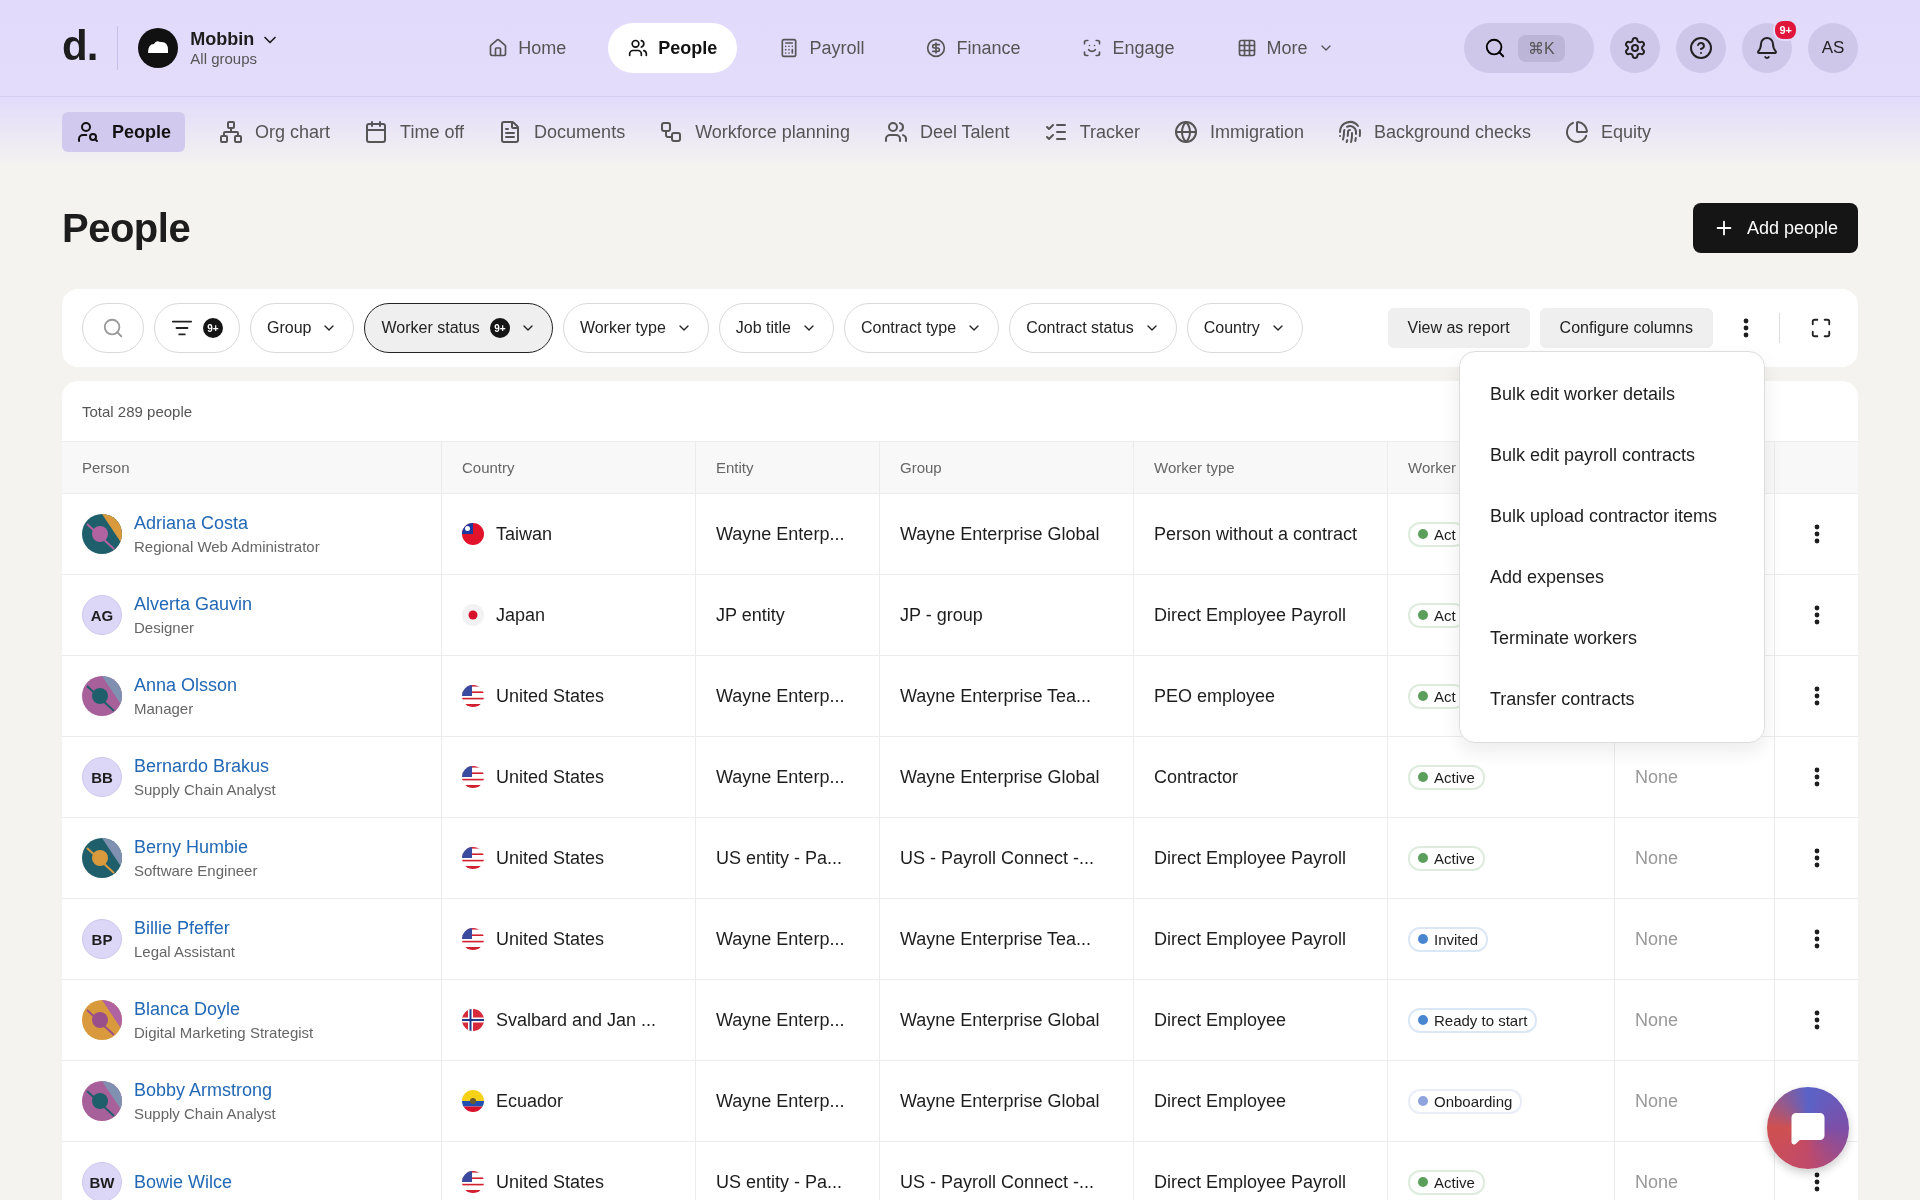 The height and width of the screenshot is (1200, 1920). Describe the element at coordinates (184, 951) in the screenshot. I see `job-title: Legal Assistant` at that location.